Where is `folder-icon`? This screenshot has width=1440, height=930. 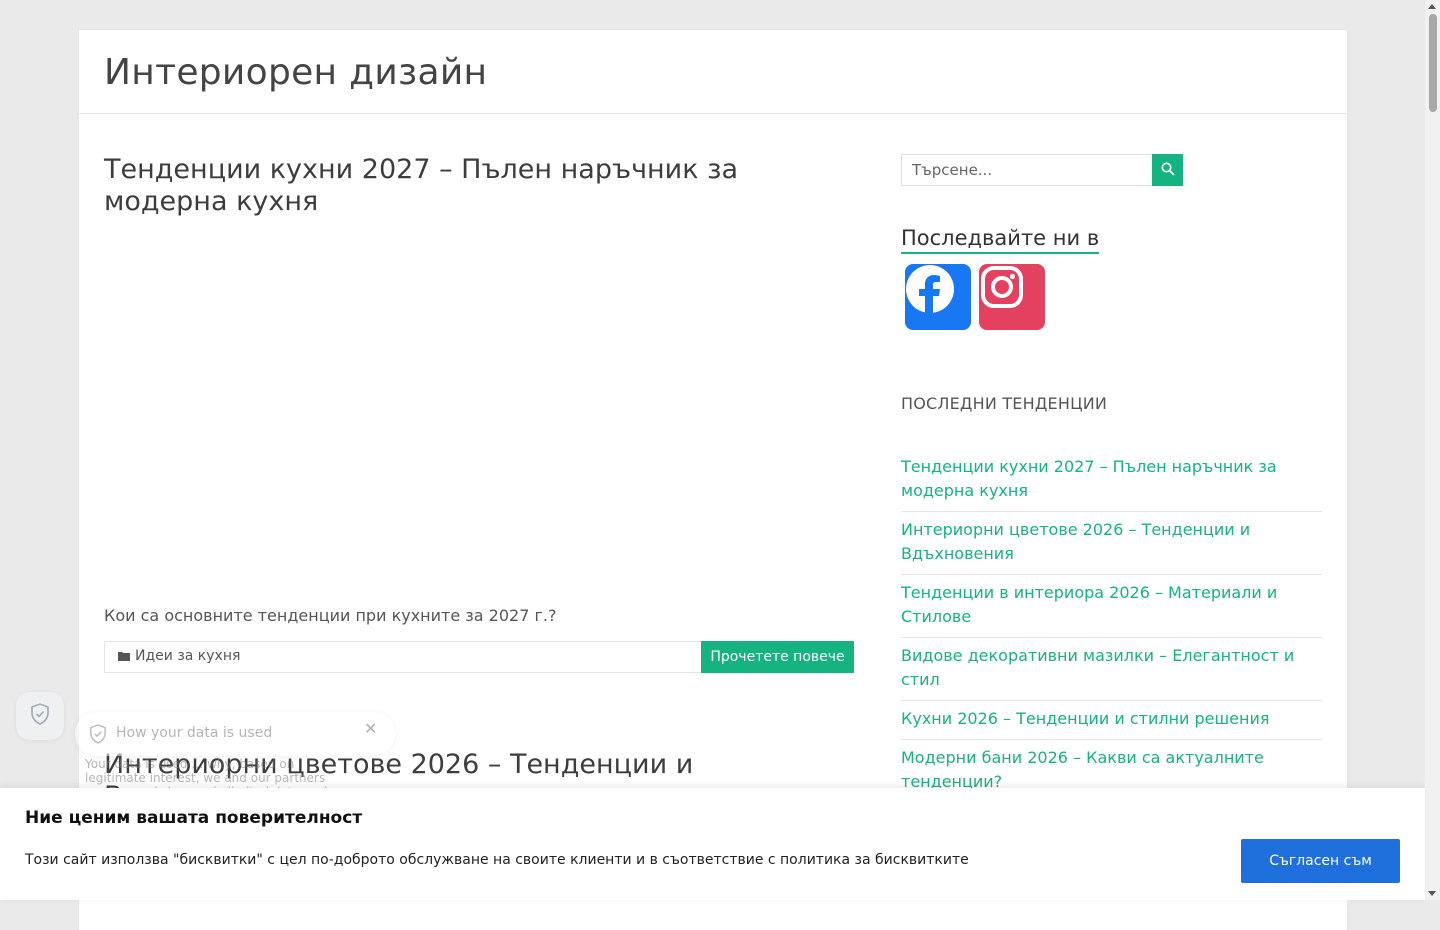 folder-icon is located at coordinates (124, 656).